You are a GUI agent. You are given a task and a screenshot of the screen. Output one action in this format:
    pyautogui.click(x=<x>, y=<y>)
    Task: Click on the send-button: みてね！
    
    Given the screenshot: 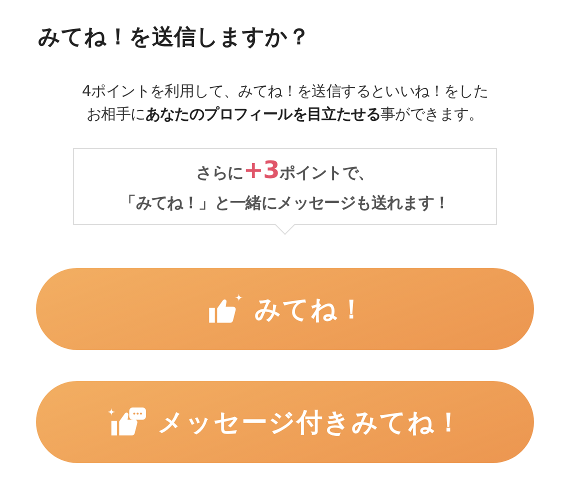 What is the action you would take?
    pyautogui.click(x=285, y=309)
    